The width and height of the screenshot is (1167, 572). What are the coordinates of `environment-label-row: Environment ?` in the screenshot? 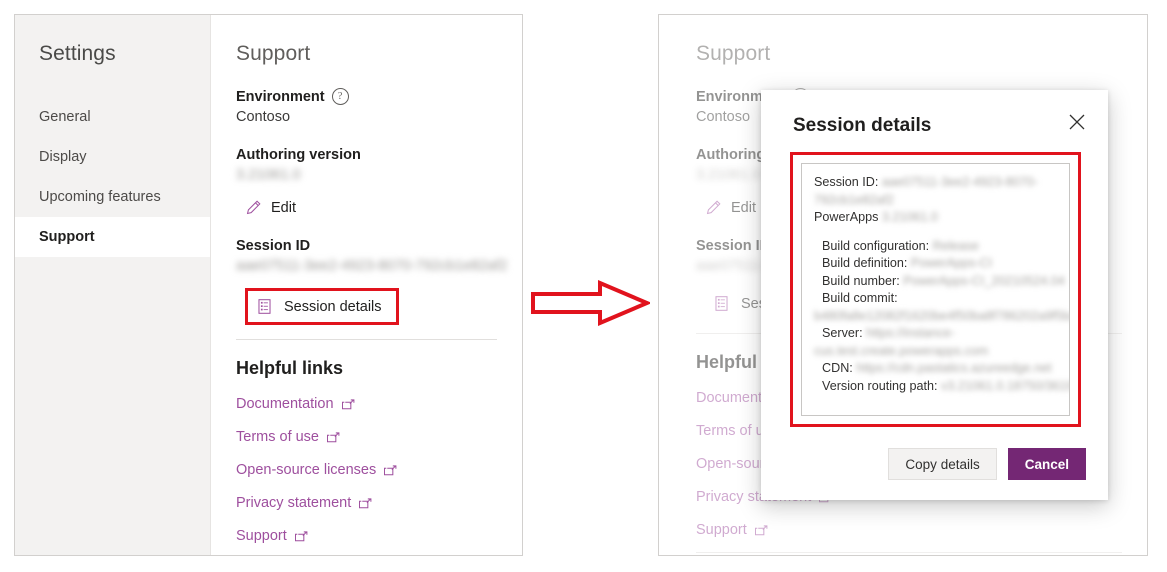 It's located at (379, 96).